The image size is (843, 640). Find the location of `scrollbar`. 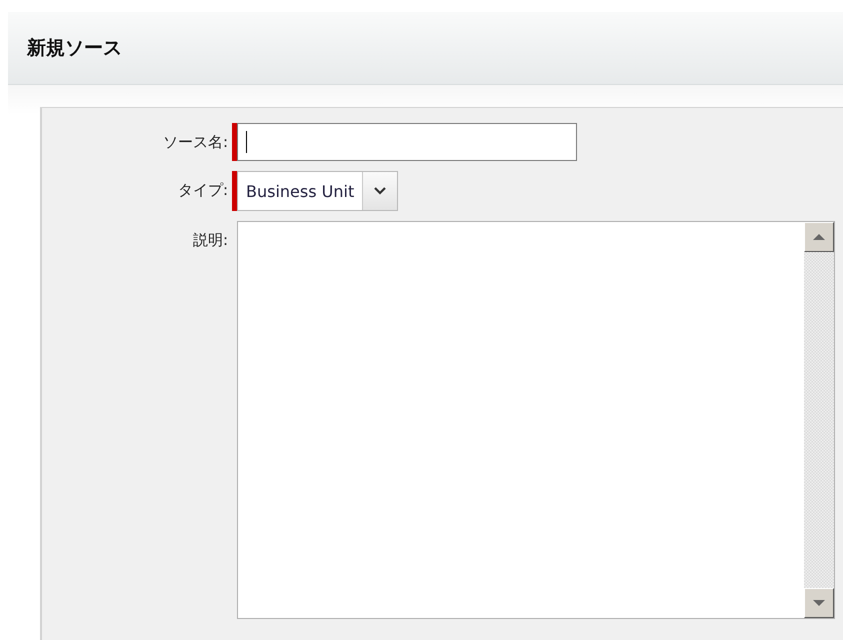

scrollbar is located at coordinates (819, 420).